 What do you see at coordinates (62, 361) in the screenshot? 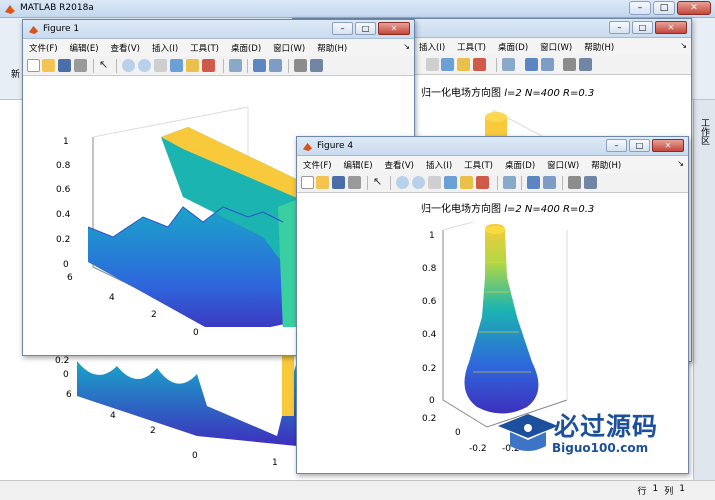
I see `z-tick: 0.2` at bounding box center [62, 361].